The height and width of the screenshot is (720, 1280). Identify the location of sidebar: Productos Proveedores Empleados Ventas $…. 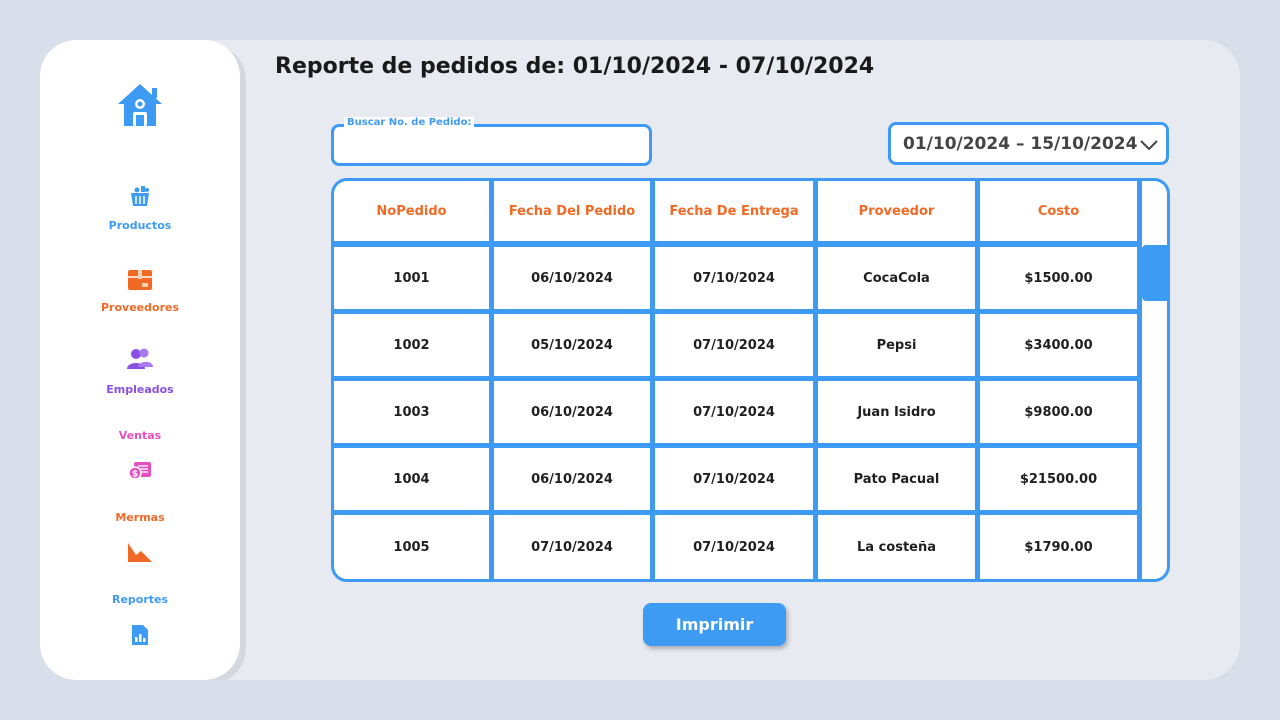
(140, 360).